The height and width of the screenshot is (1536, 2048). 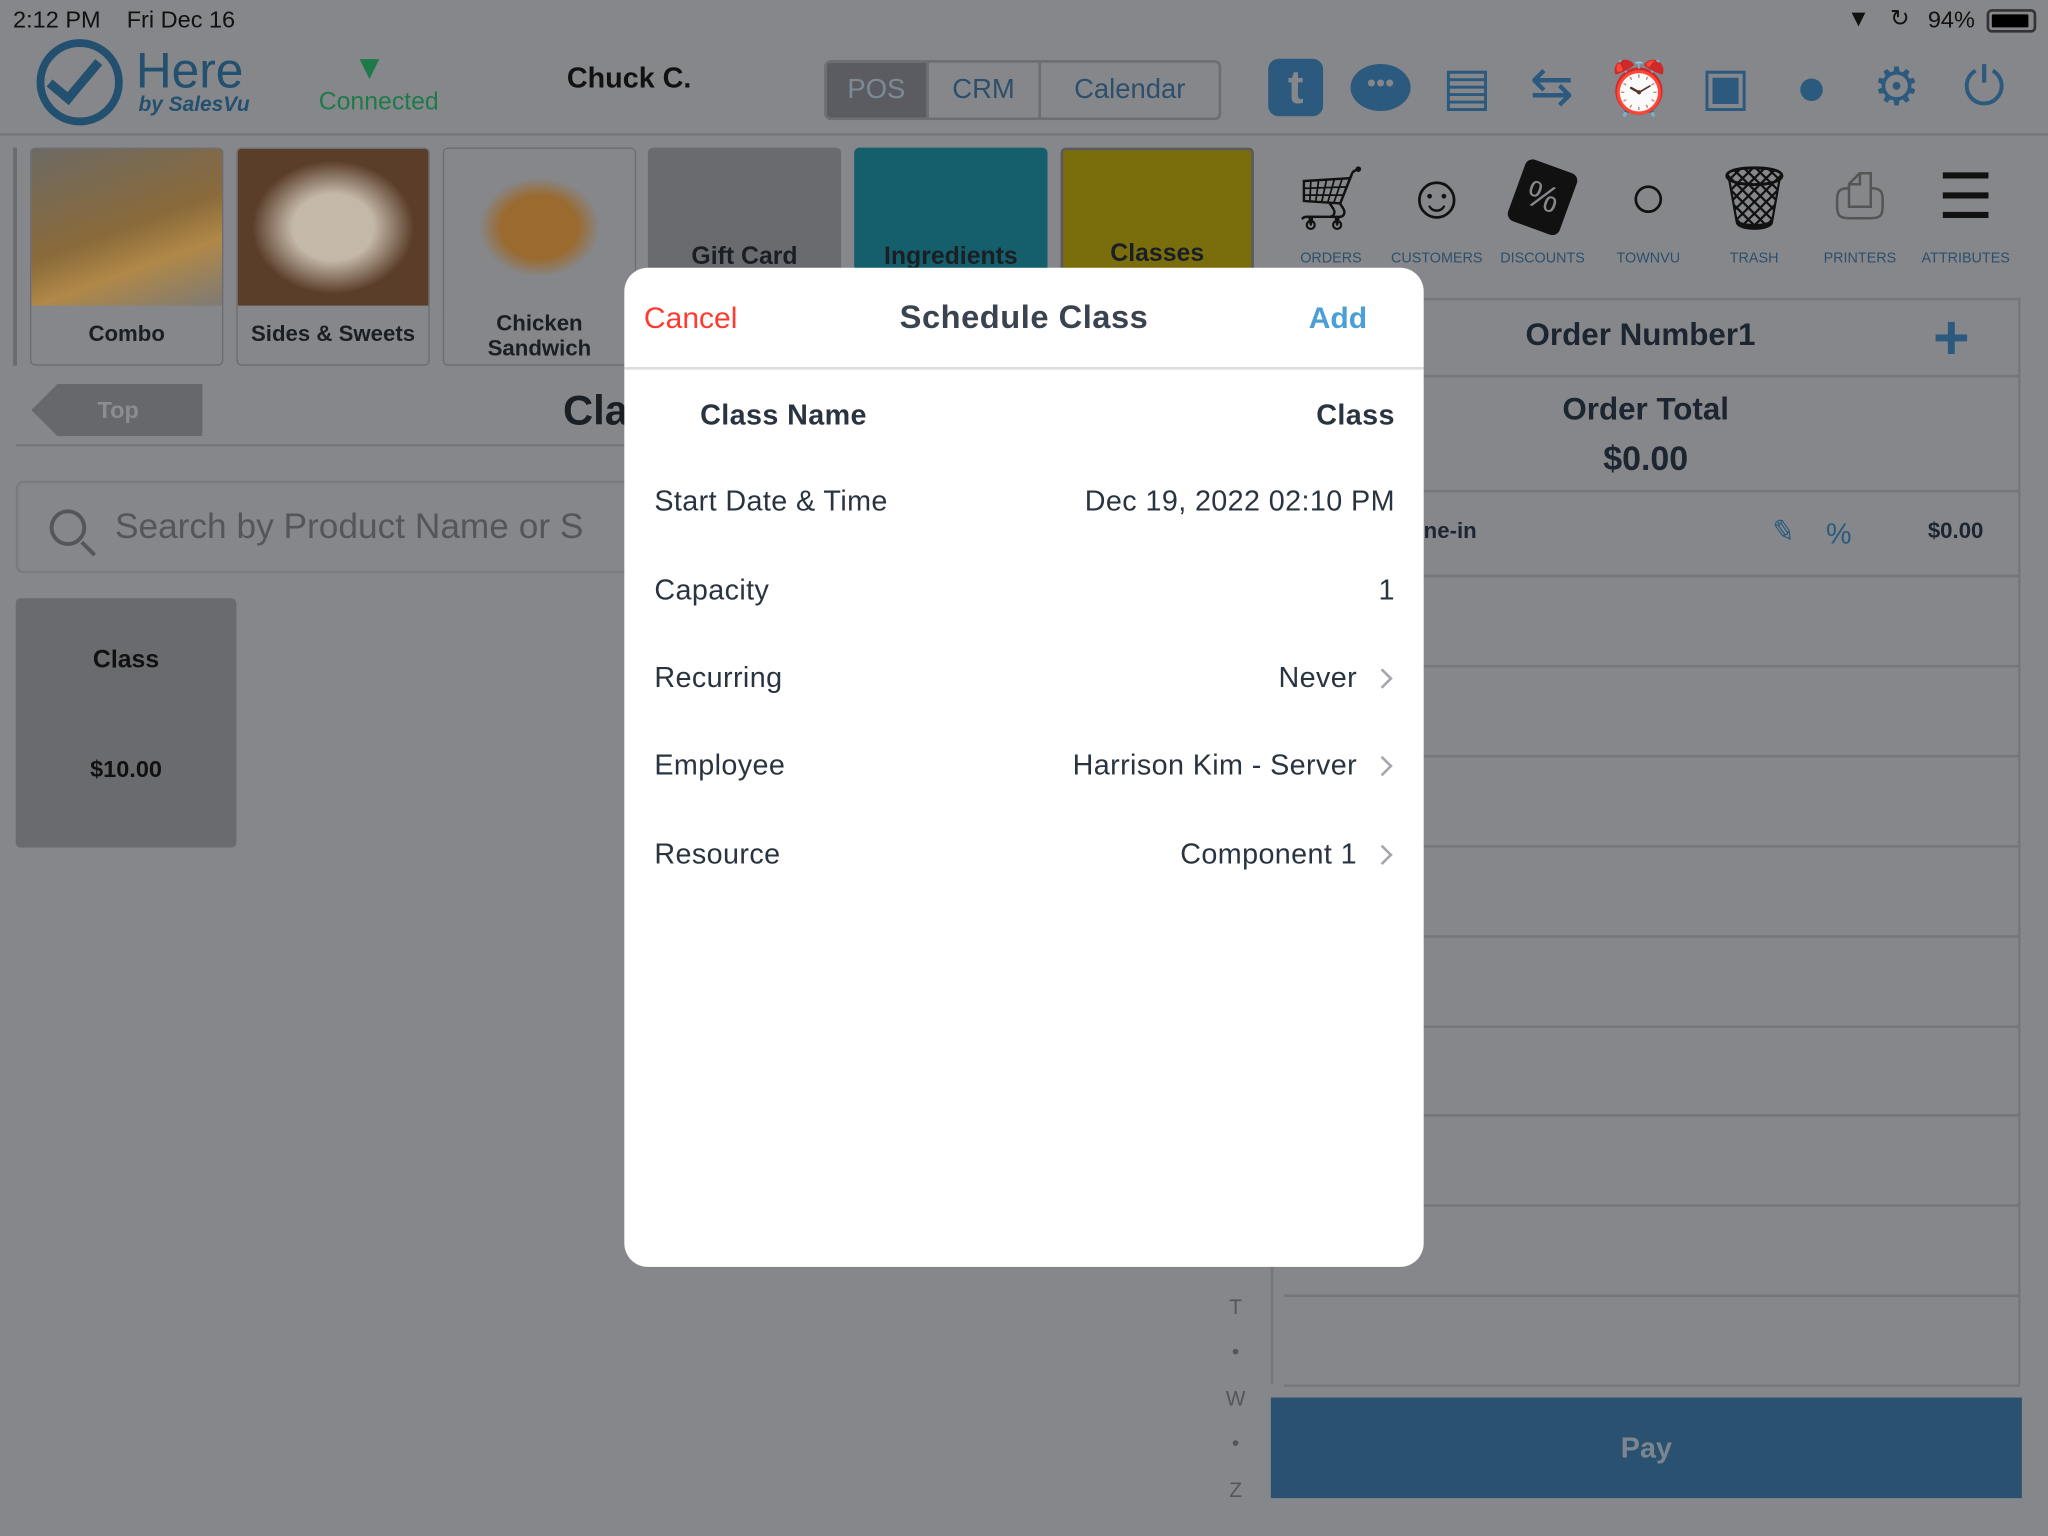 I want to click on battery-icon, so click(x=2011, y=21).